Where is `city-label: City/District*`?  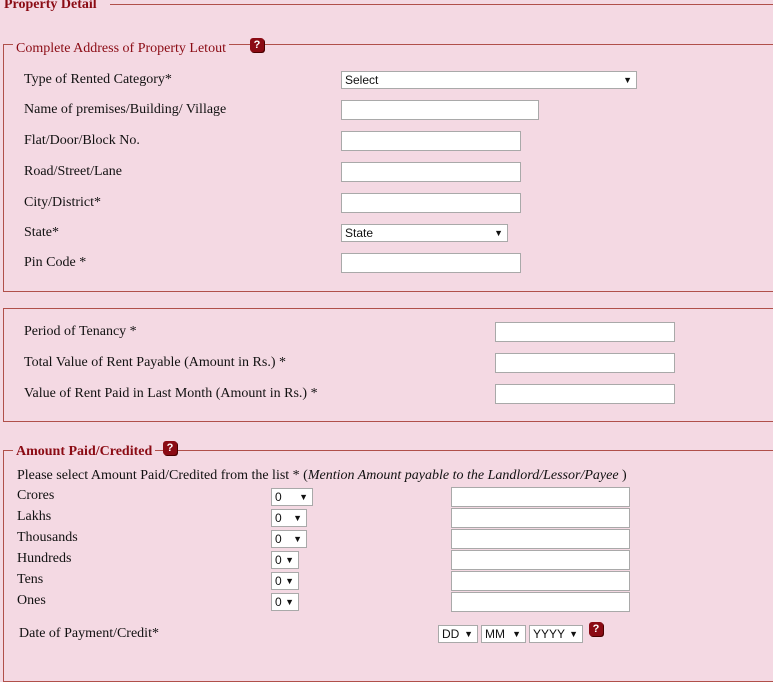 city-label: City/District* is located at coordinates (62, 202).